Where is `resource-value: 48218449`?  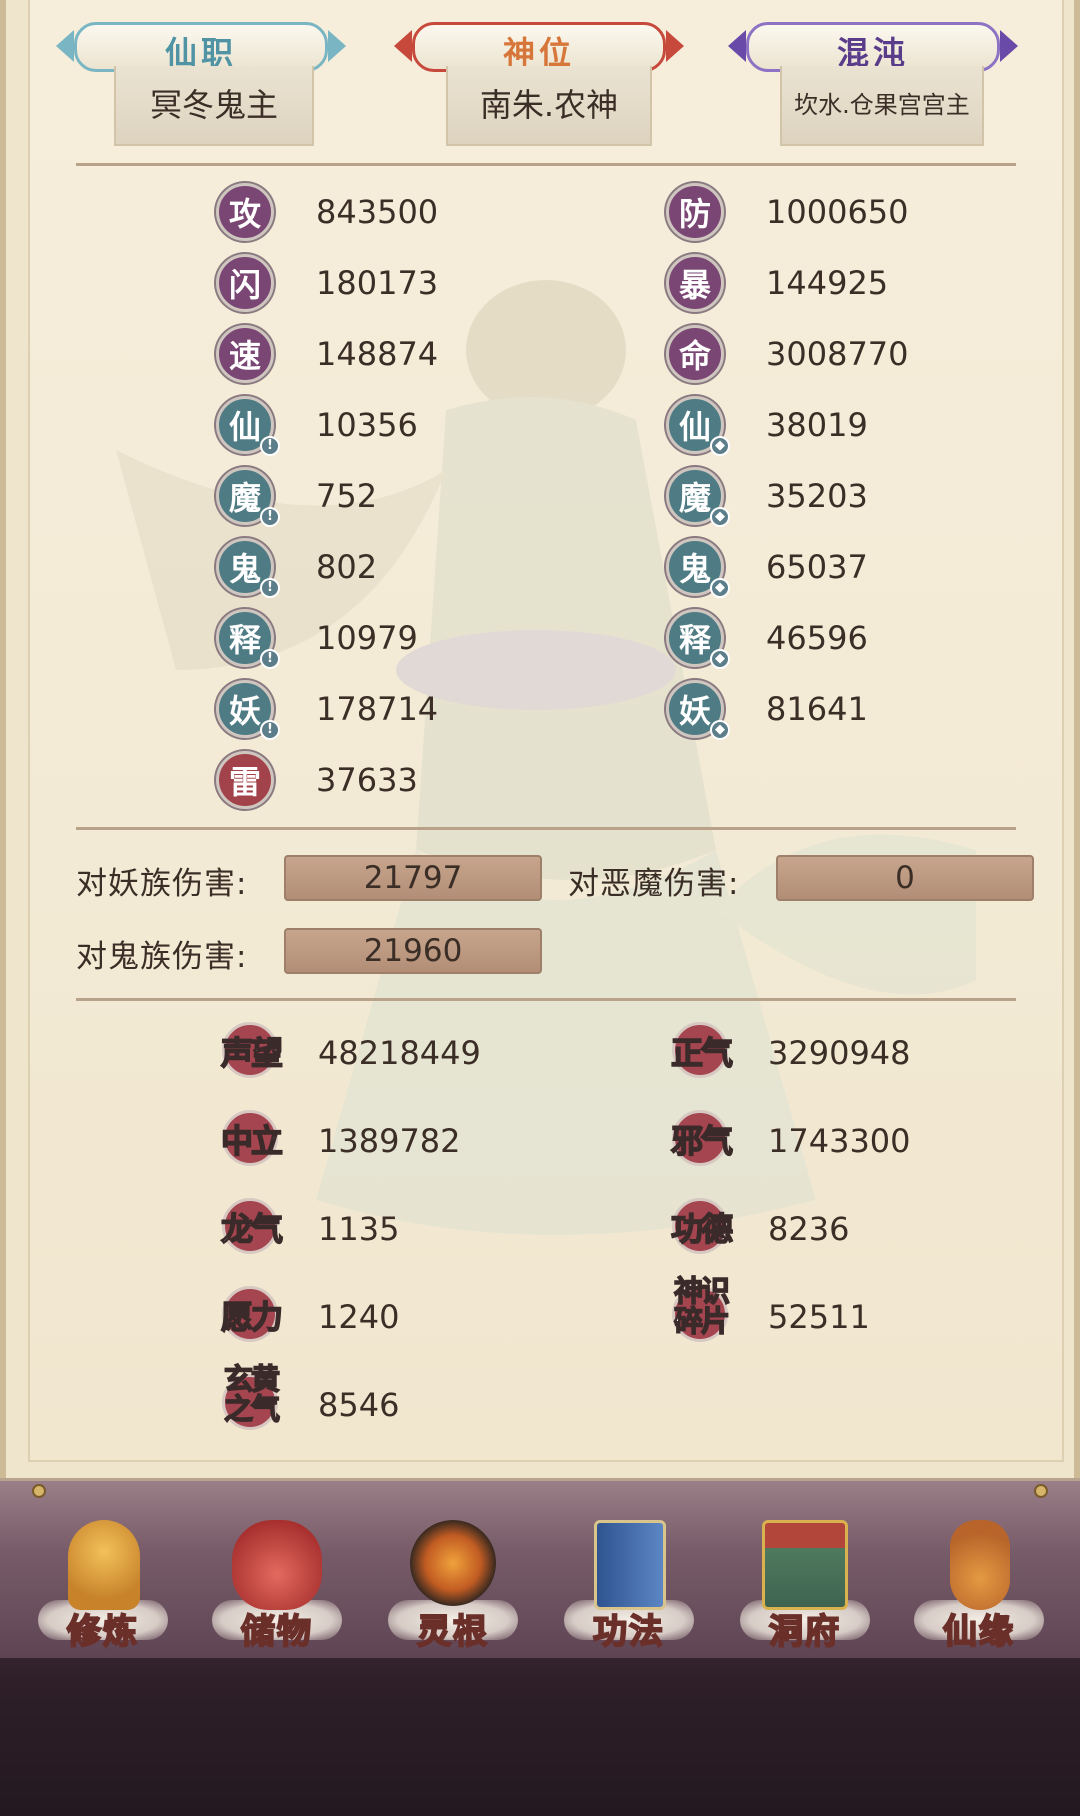
resource-value: 48218449 is located at coordinates (399, 1053).